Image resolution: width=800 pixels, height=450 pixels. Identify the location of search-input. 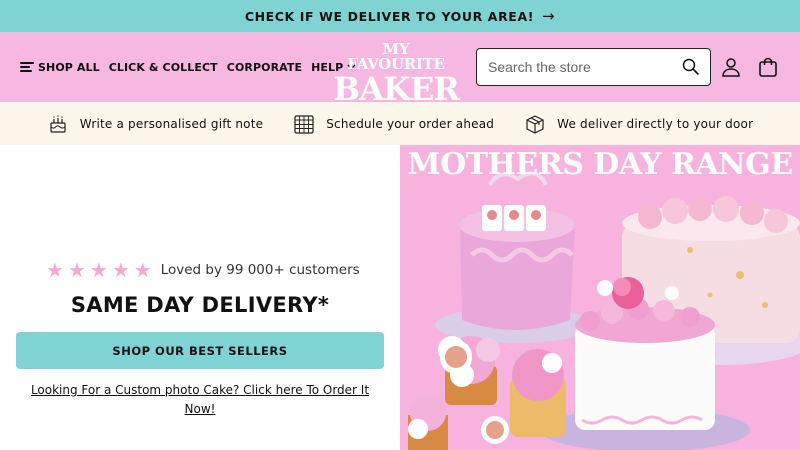
(585, 67).